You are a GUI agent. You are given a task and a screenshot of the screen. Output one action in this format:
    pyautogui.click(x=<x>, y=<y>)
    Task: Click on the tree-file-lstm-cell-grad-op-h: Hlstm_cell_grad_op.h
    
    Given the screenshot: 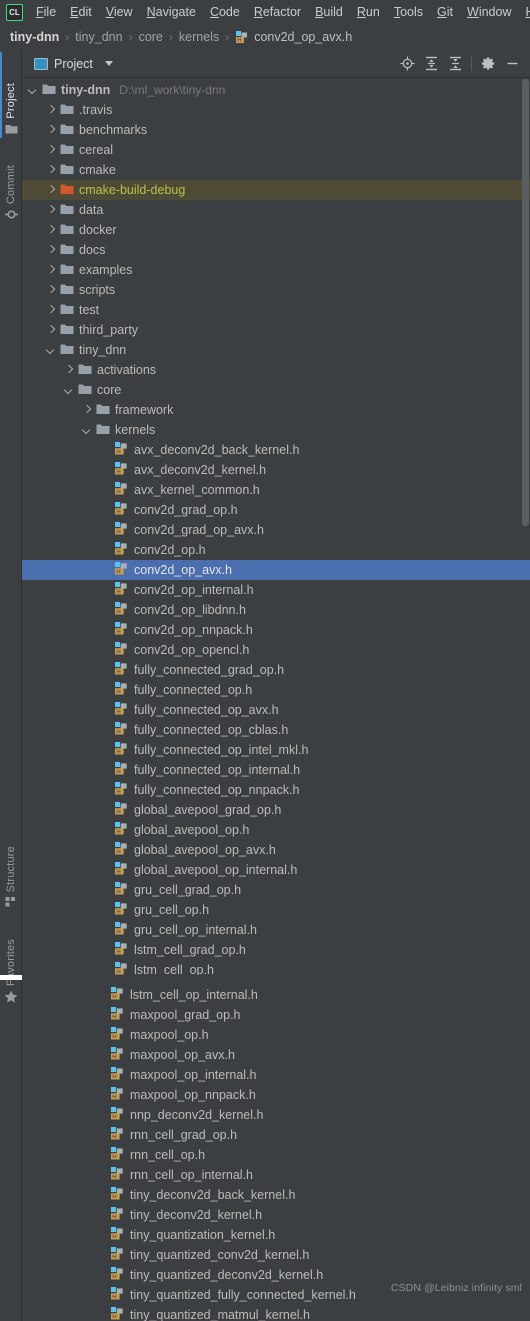 What is the action you would take?
    pyautogui.click(x=276, y=950)
    